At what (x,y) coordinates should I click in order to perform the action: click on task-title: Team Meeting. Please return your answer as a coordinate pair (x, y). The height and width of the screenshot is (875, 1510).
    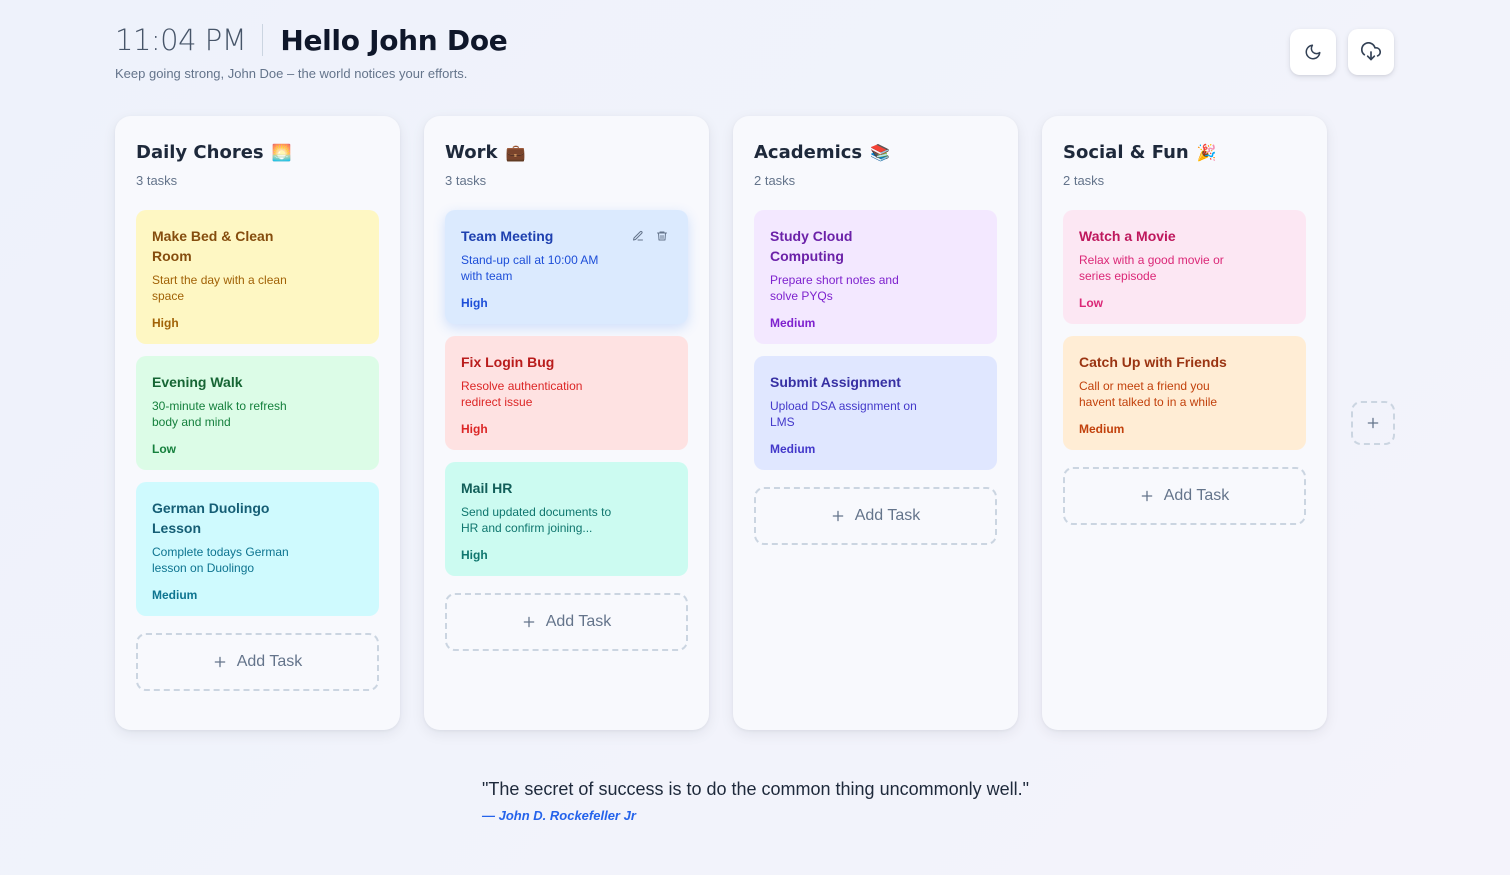
    Looking at the image, I should click on (507, 236).